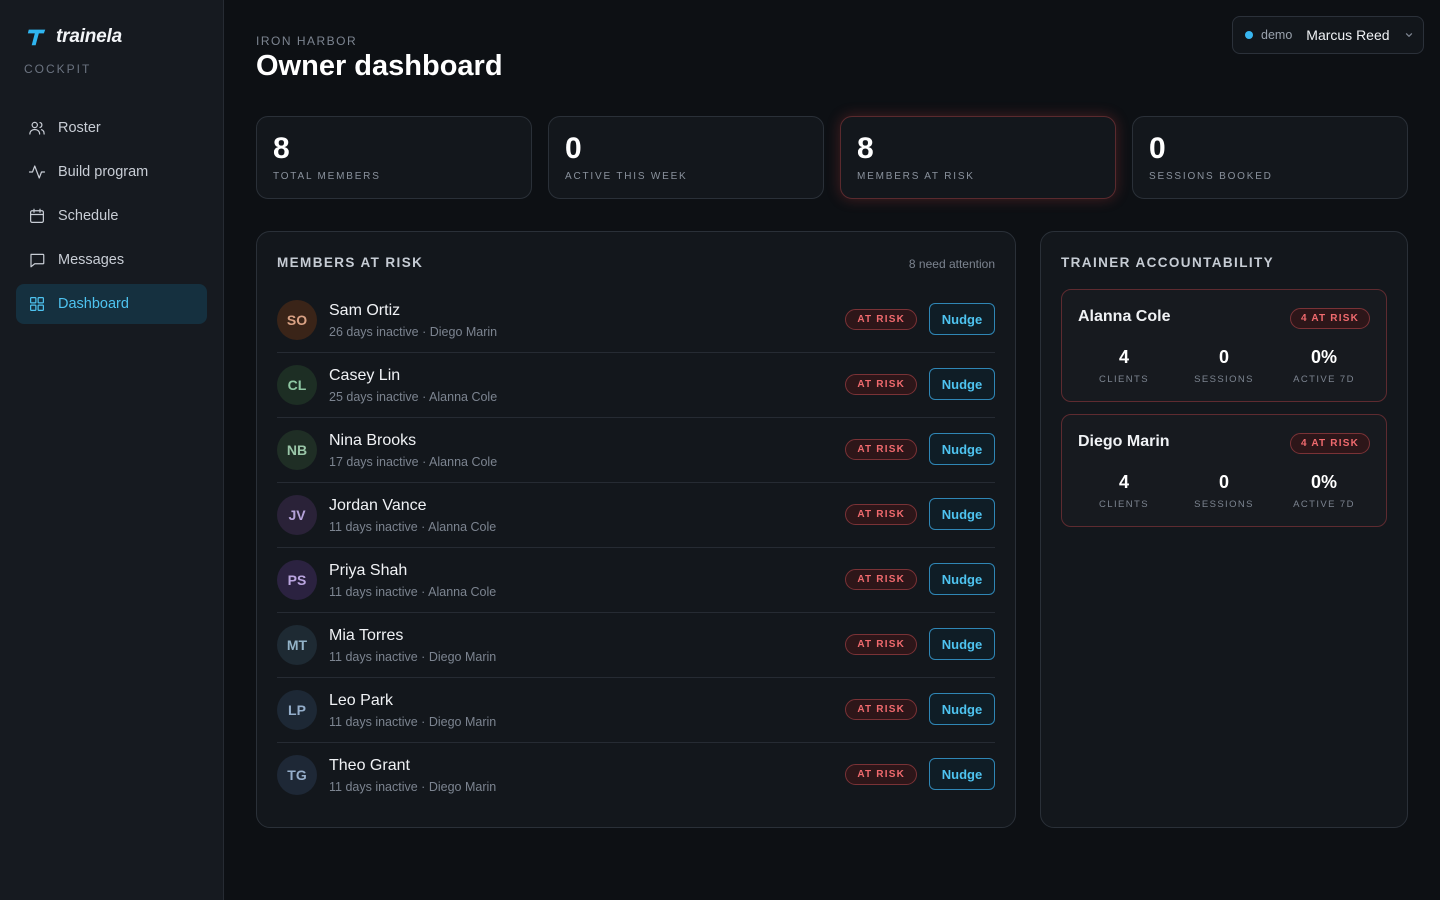  I want to click on member-name: Sam Ortiz, so click(364, 311).